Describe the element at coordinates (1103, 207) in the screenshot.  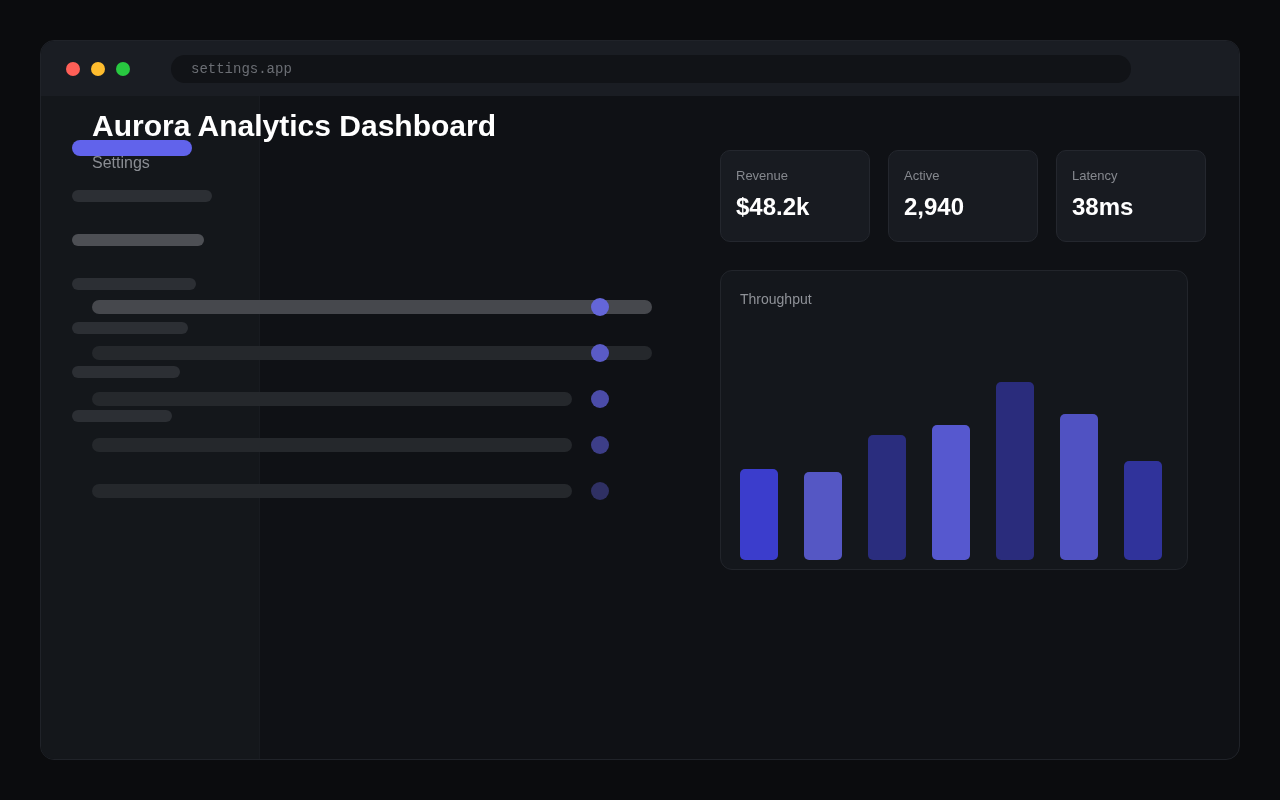
I see `stat-value: 38ms` at that location.